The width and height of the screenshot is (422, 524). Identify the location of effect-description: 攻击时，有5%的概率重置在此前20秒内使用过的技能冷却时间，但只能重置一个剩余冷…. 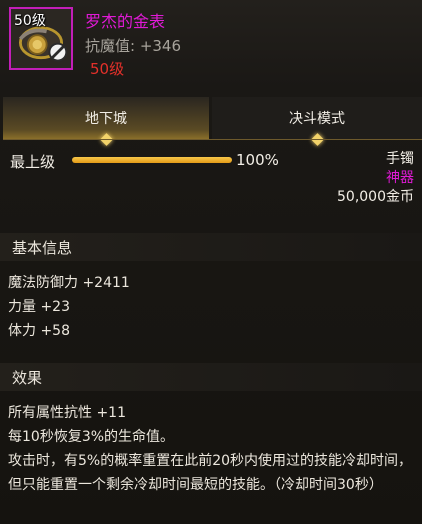
(210, 473).